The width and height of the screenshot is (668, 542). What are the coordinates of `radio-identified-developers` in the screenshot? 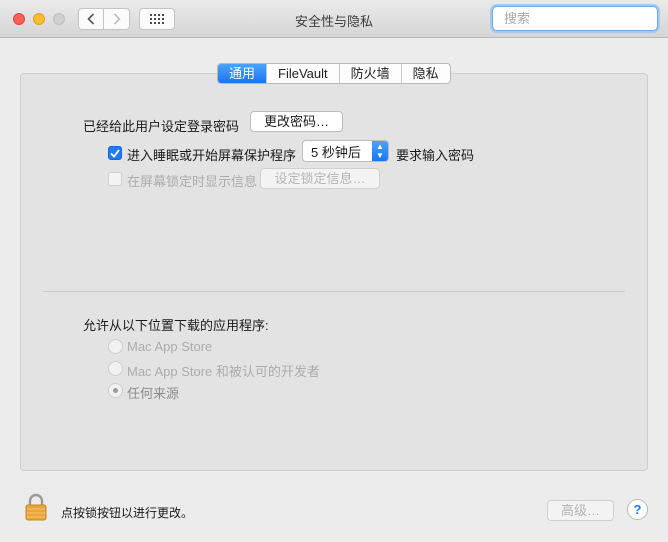 It's located at (115, 368).